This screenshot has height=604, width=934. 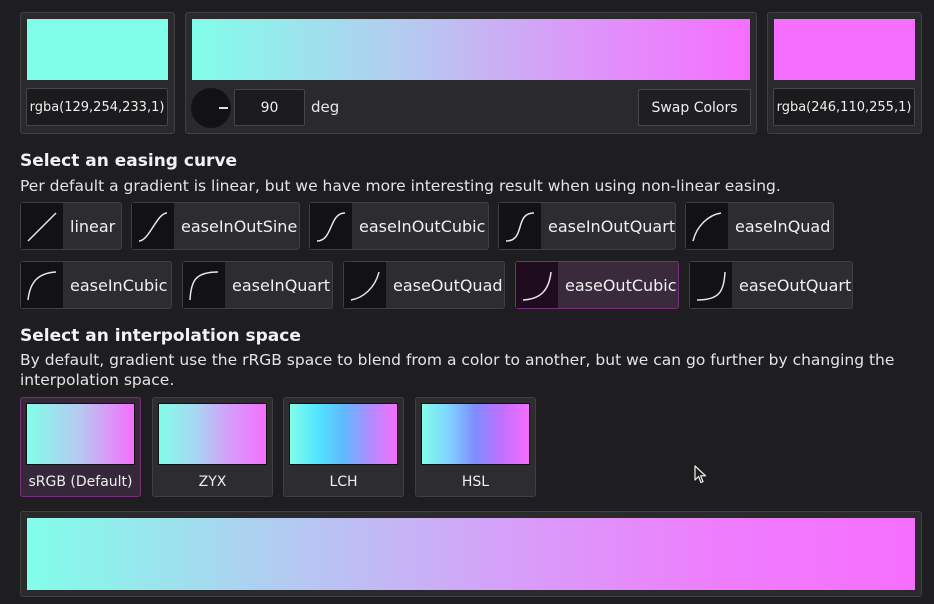 I want to click on linear-curve-icon, so click(x=42, y=226).